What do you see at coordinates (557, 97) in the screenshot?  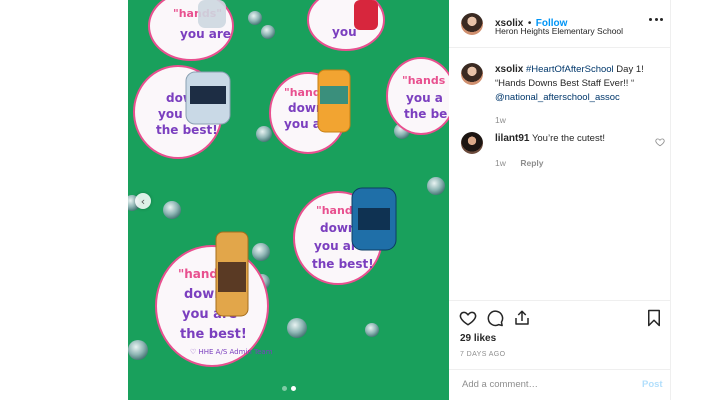 I see `caption-mention: @national_afterschool_assoc` at bounding box center [557, 97].